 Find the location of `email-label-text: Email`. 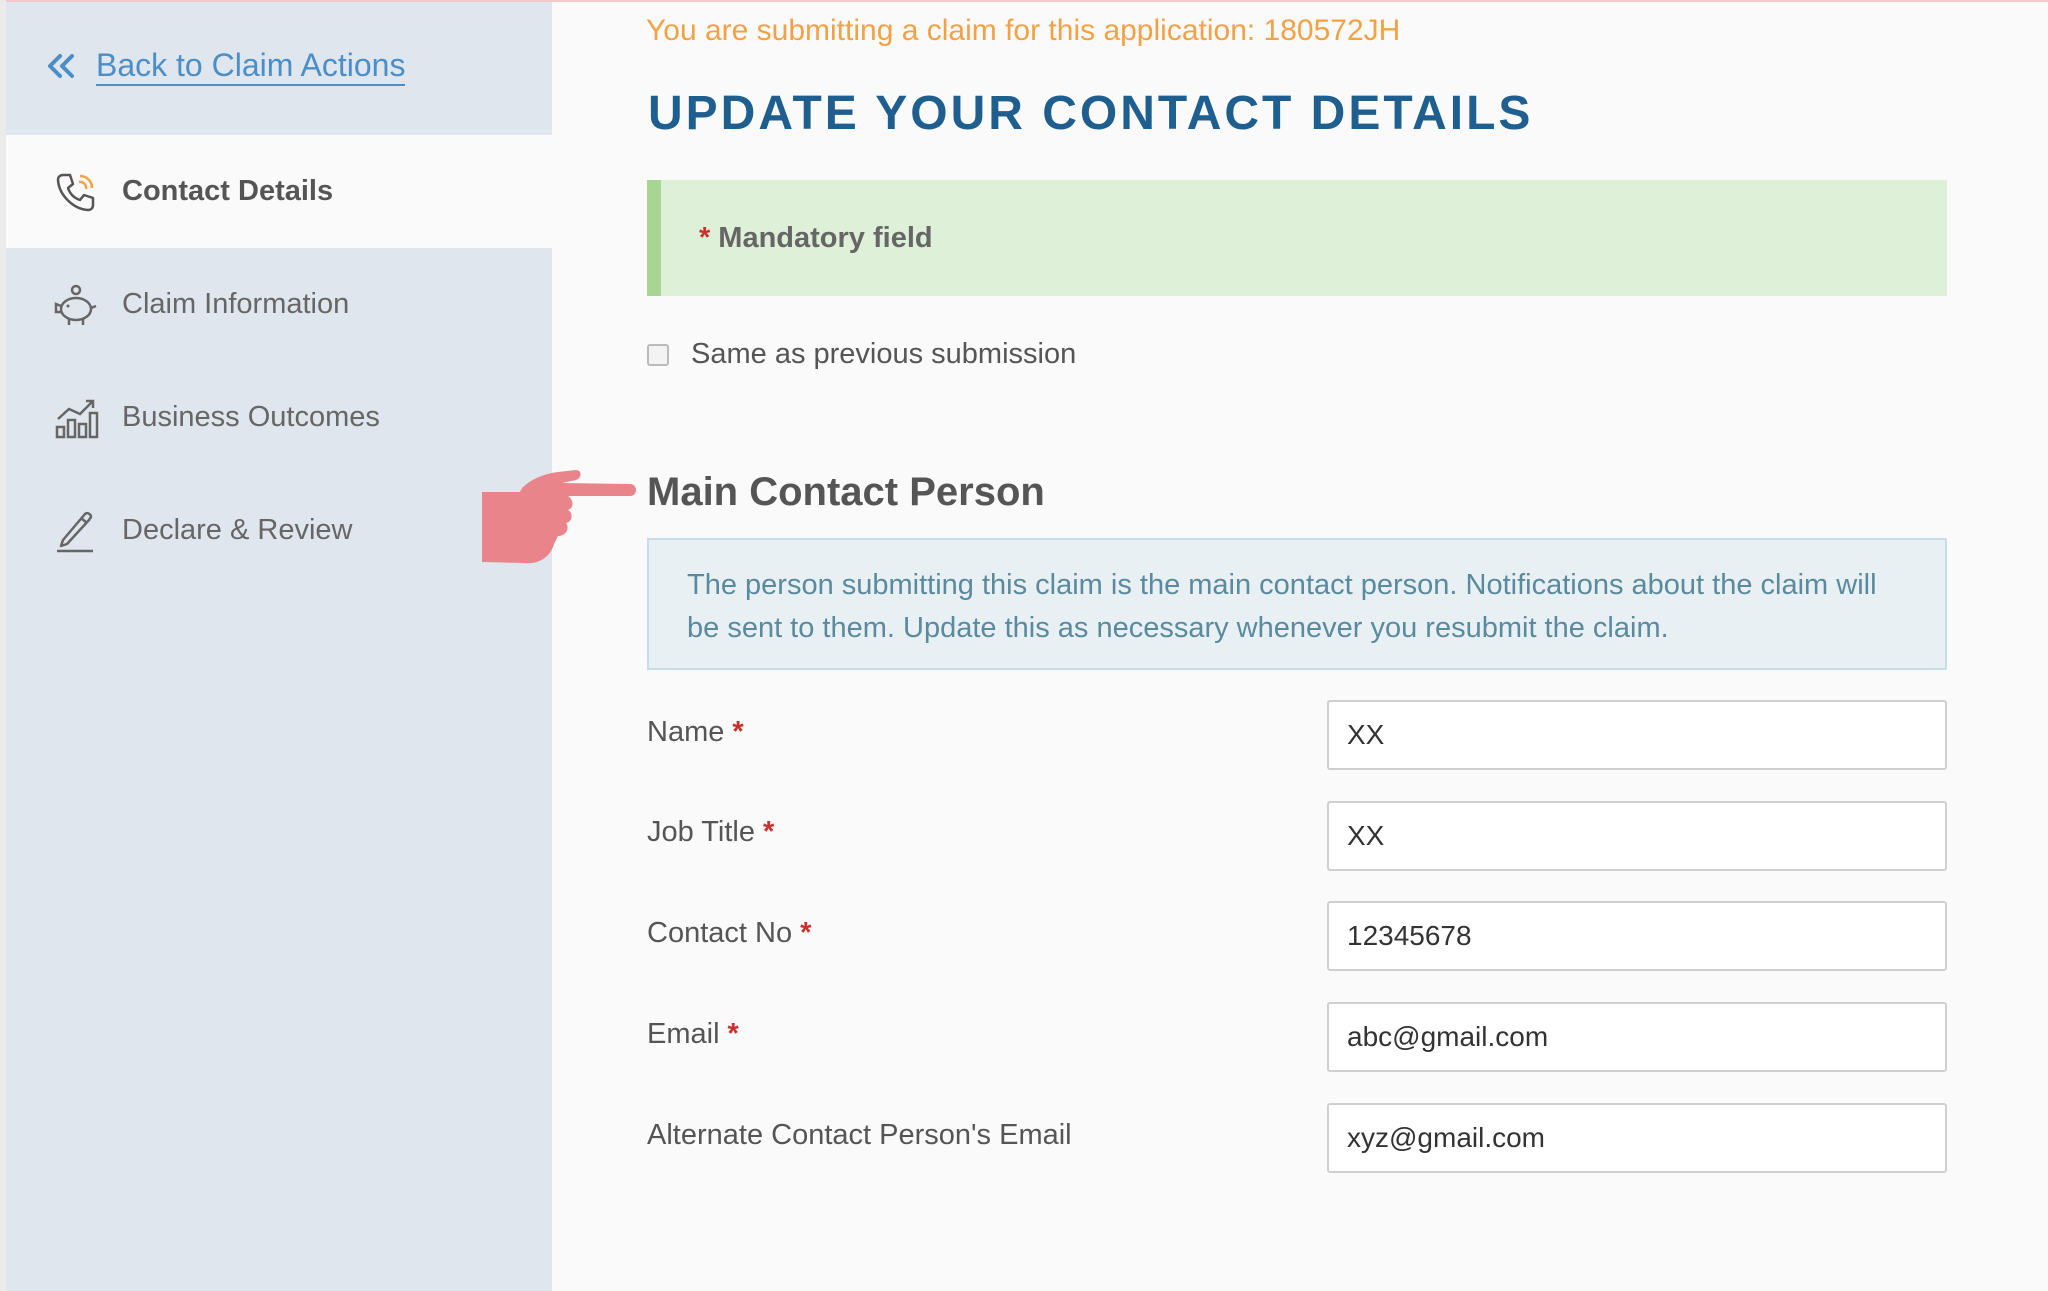

email-label-text: Email is located at coordinates (683, 1034).